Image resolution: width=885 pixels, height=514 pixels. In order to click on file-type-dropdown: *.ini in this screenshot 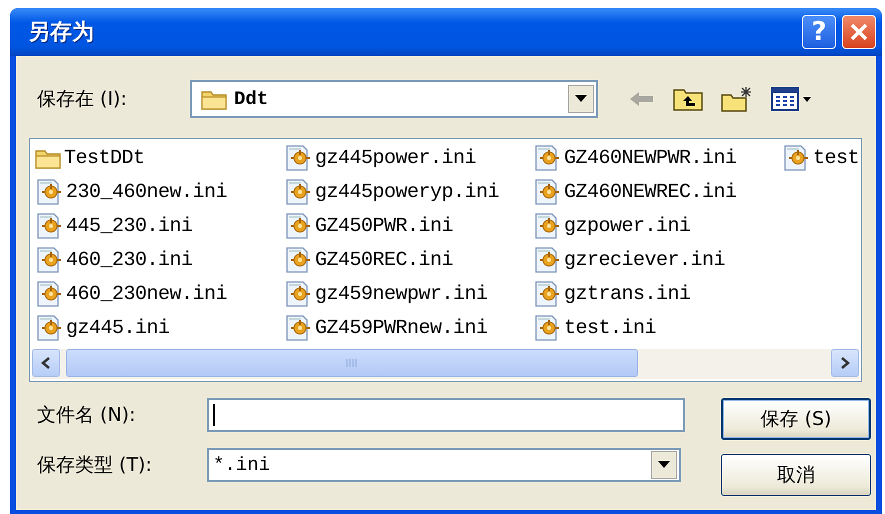, I will do `click(444, 465)`.